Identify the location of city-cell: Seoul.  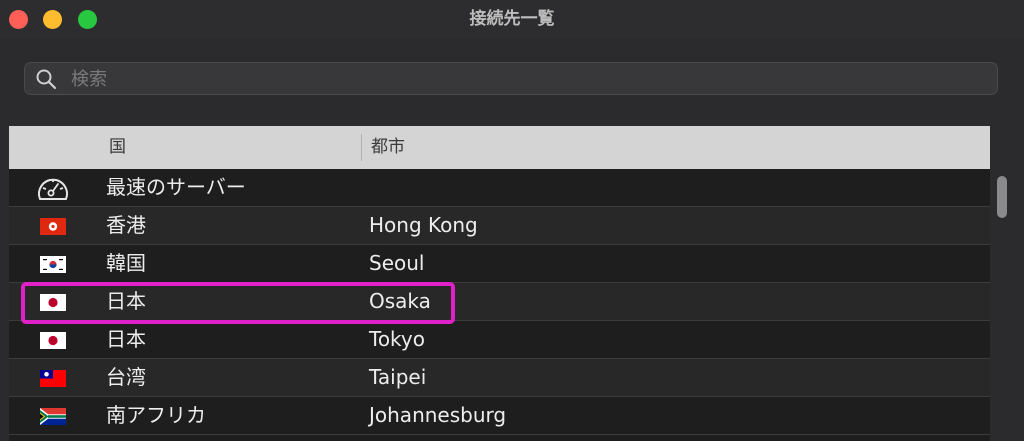
(397, 263).